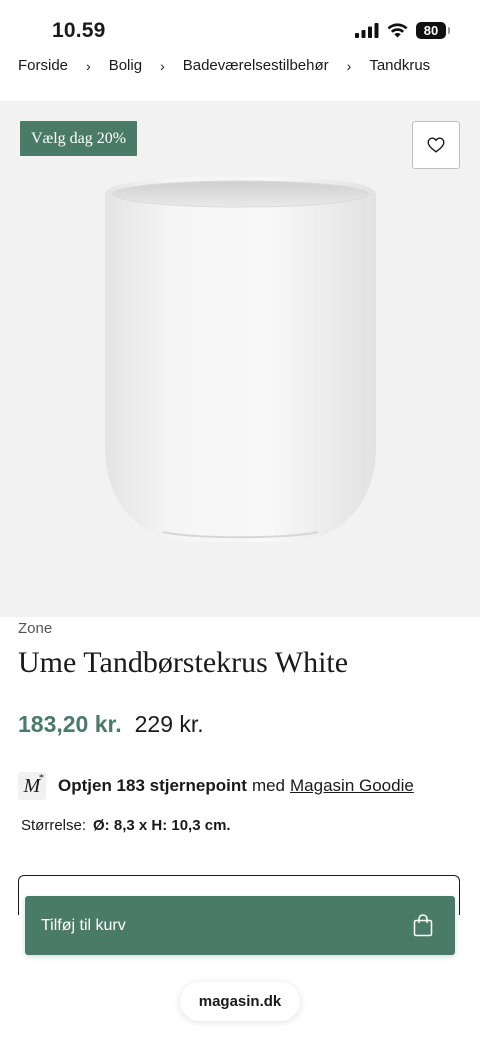 This screenshot has width=480, height=1039. Describe the element at coordinates (433, 30) in the screenshot. I see `battery-icon: 80` at that location.